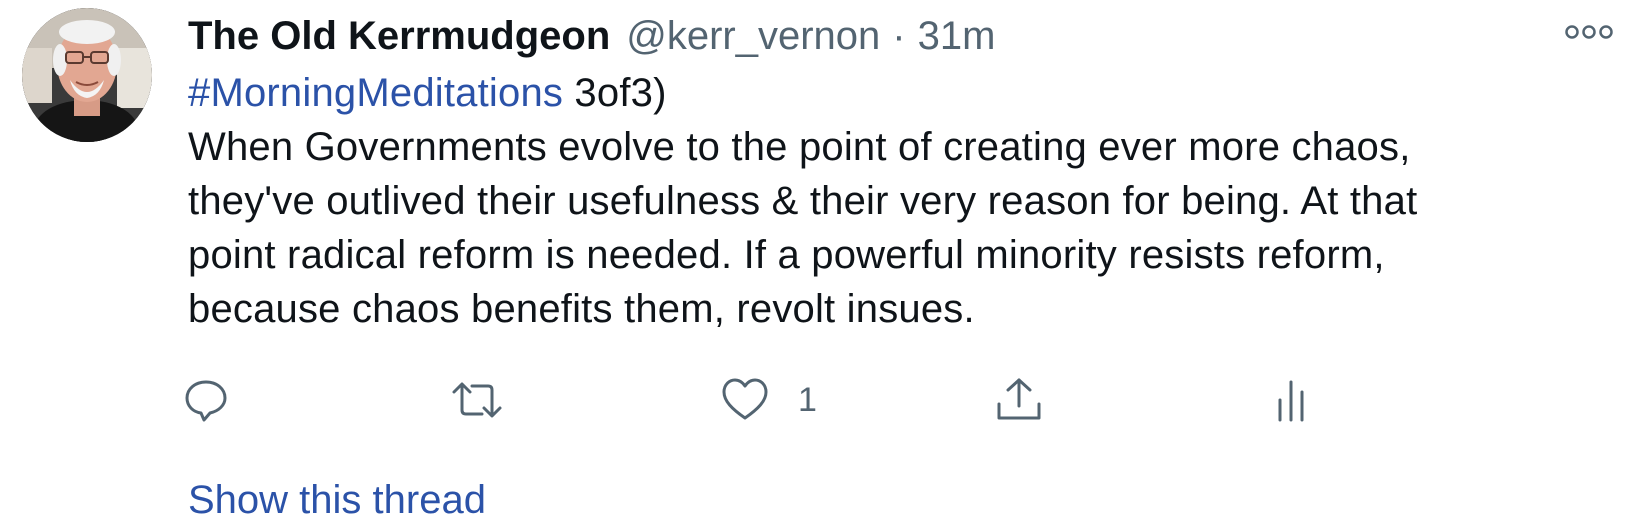 This screenshot has width=1640, height=526. I want to click on like-button: 1, so click(768, 400).